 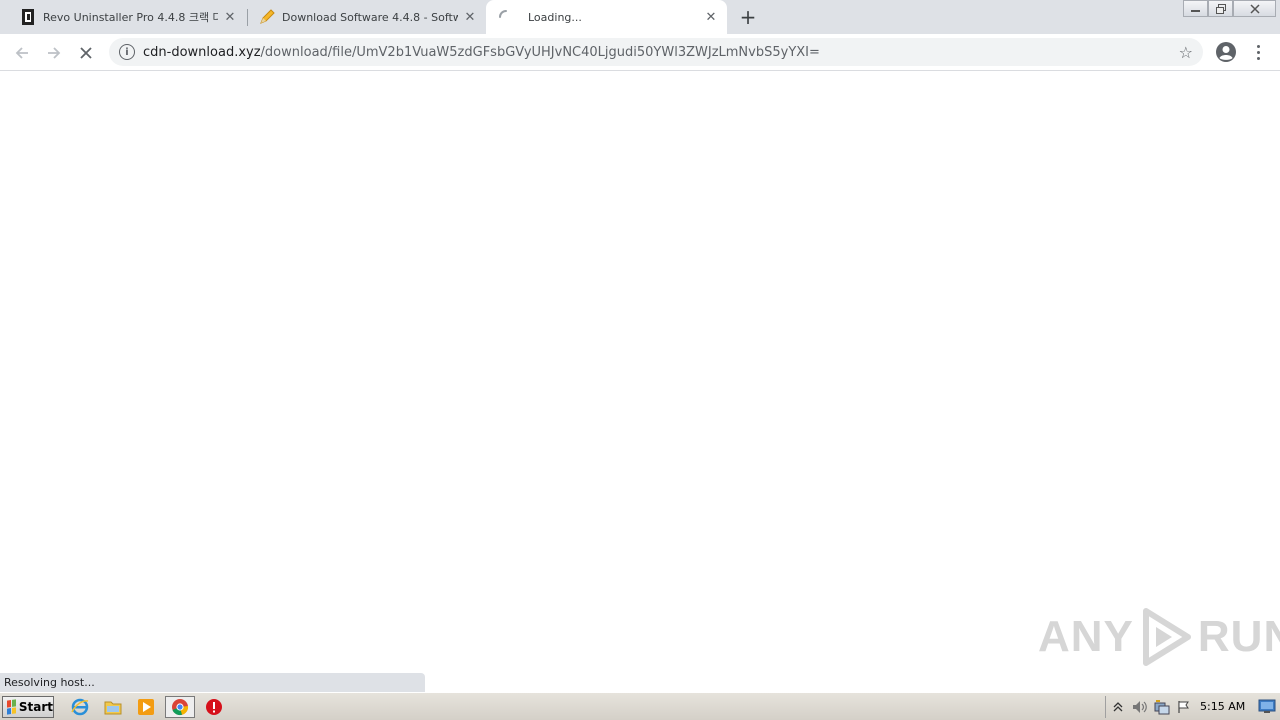 I want to click on start-label: Start, so click(x=35, y=707).